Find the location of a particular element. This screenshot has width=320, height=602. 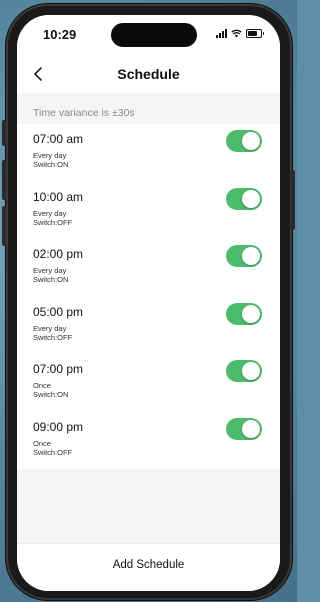

footer-bar: Add Schedule is located at coordinates (148, 567).